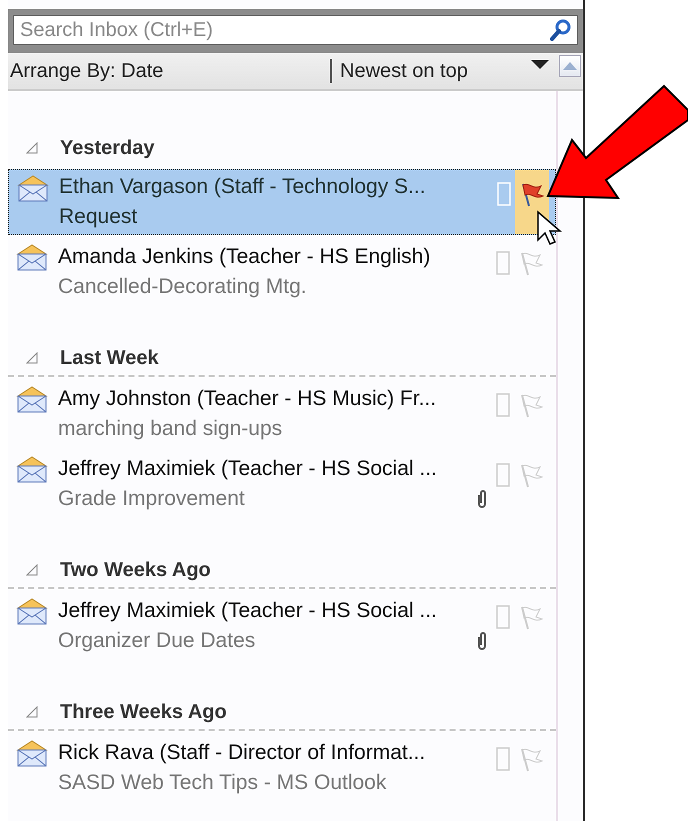  I want to click on message-subject: Cancelled-Decorating Mtg., so click(182, 287).